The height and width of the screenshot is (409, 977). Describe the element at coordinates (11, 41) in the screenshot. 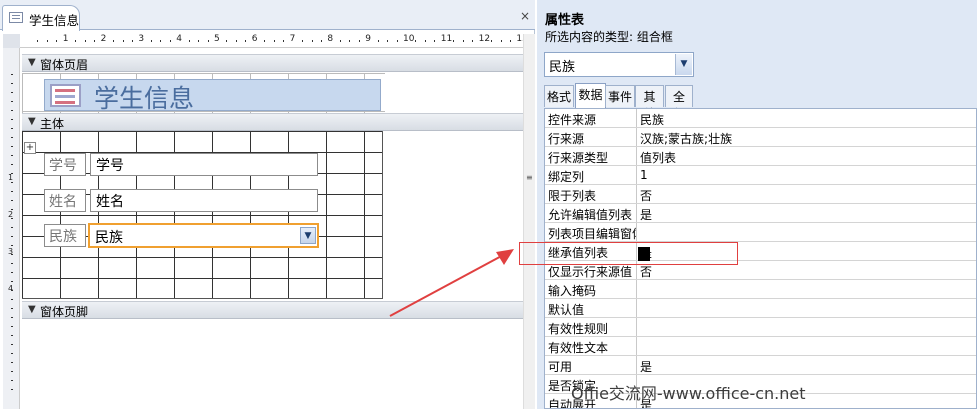

I see `ruler-corner` at that location.